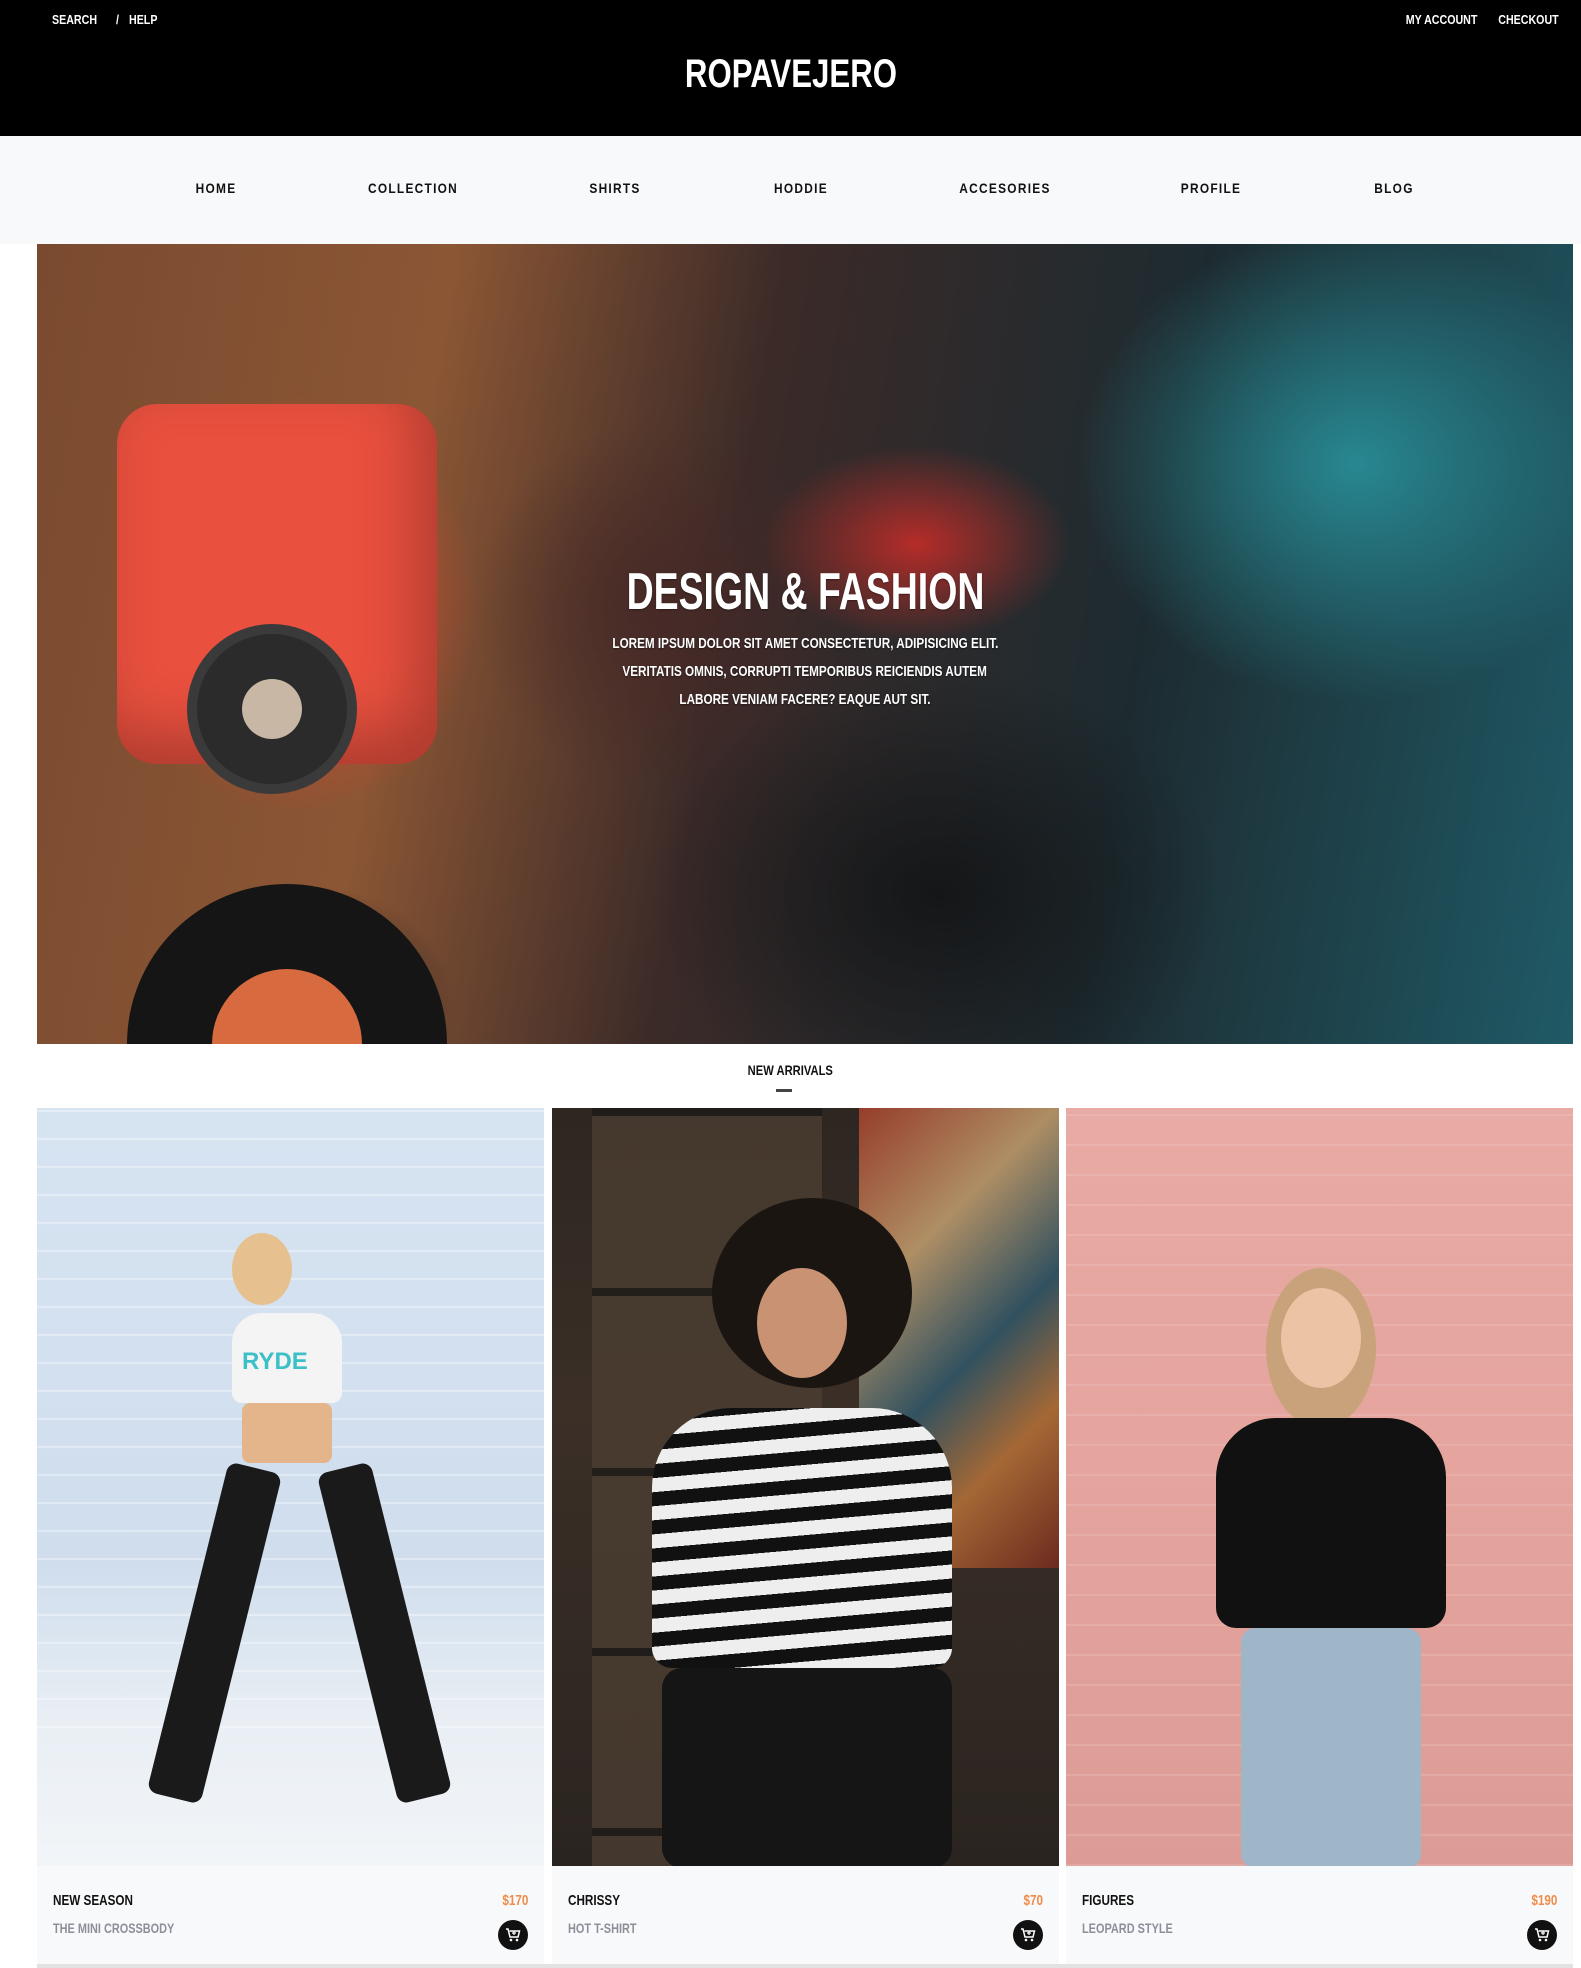  I want to click on nav-item-label: COLLECTION, so click(413, 188).